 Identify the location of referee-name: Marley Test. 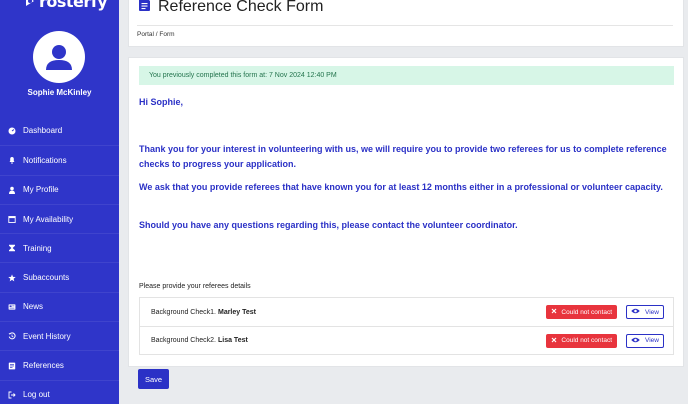
(236, 312).